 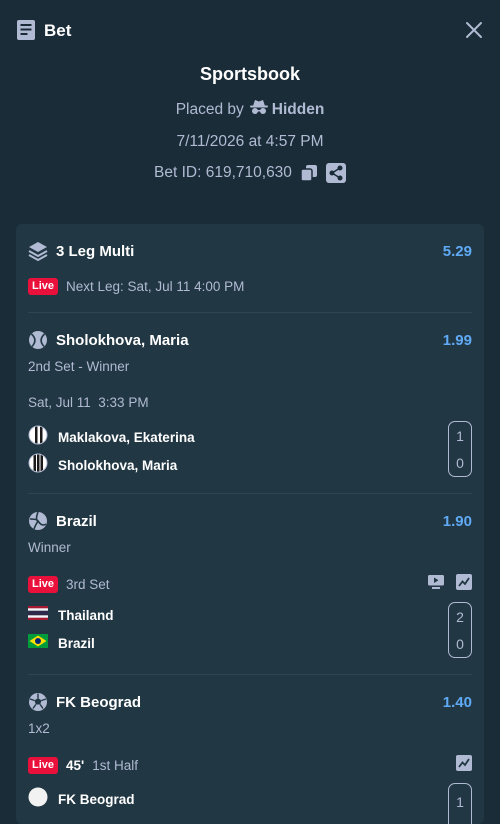 I want to click on leg-market-row: Winner, so click(x=250, y=547).